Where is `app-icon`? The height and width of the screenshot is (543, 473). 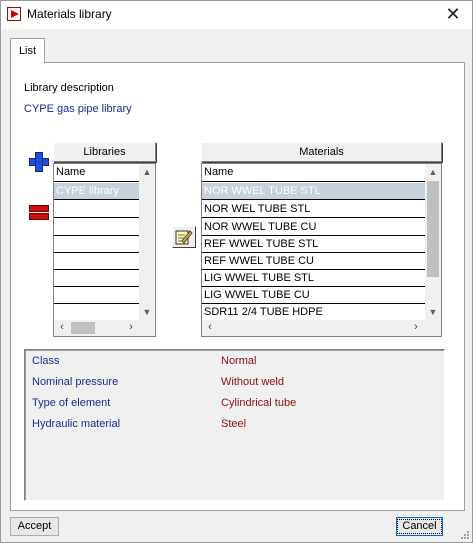 app-icon is located at coordinates (14, 14).